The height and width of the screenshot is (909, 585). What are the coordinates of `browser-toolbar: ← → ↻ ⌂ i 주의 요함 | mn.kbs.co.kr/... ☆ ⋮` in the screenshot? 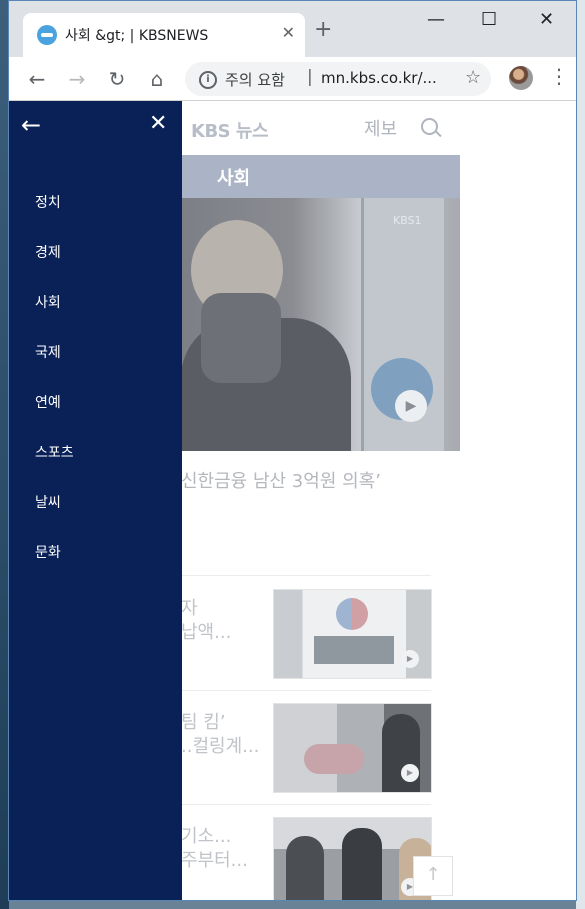 It's located at (292, 79).